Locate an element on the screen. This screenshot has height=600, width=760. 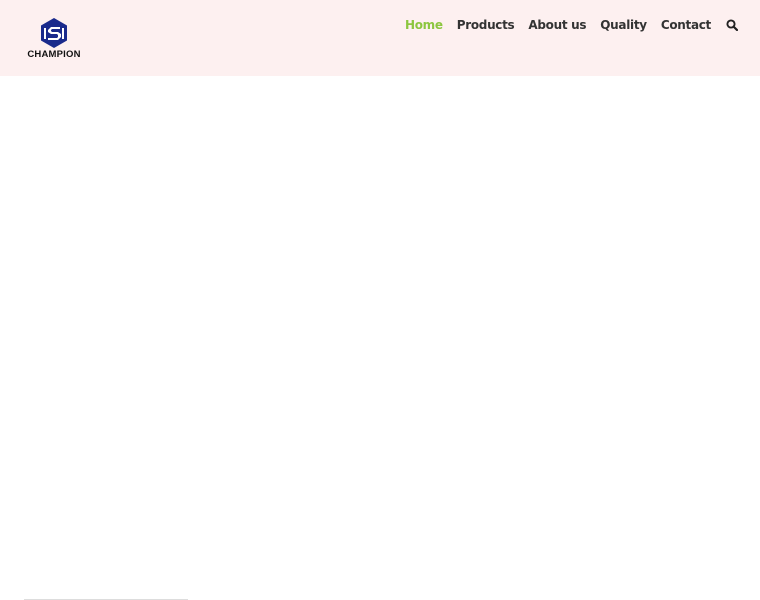
nav-item-products: Products is located at coordinates (486, 25).